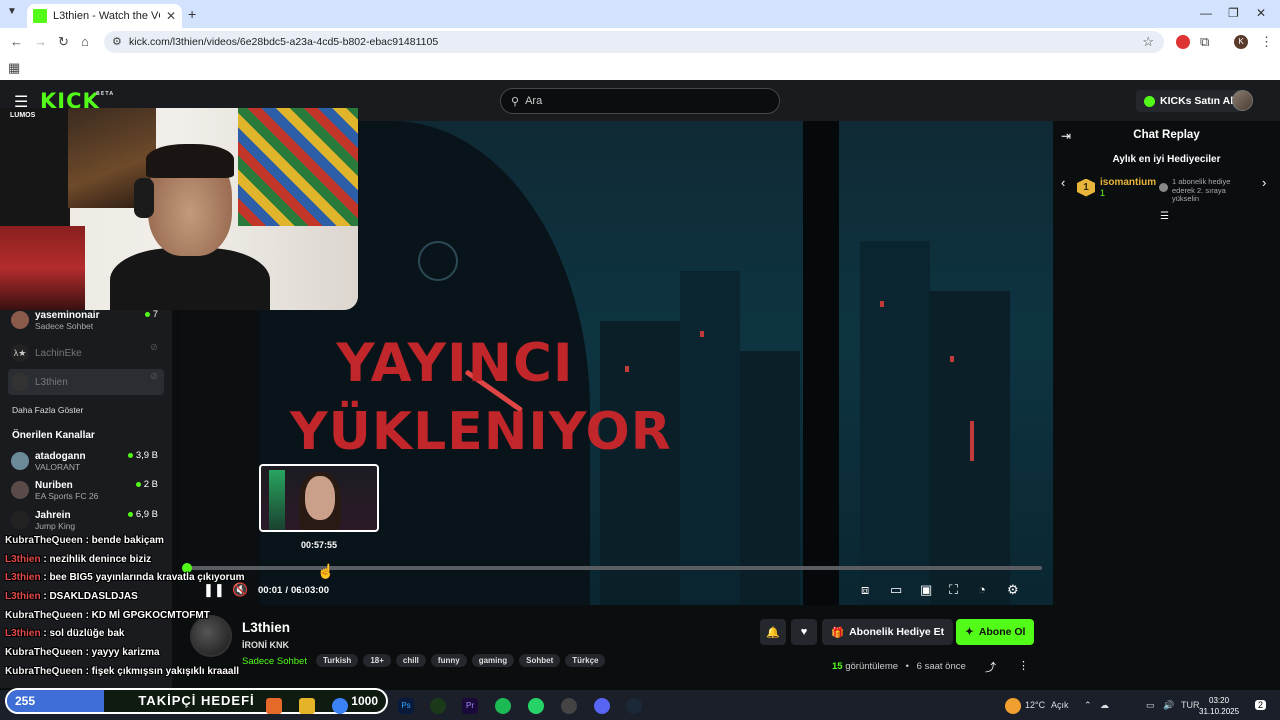 The height and width of the screenshot is (720, 1280). What do you see at coordinates (1261, 705) in the screenshot?
I see `notification-badge: 2` at bounding box center [1261, 705].